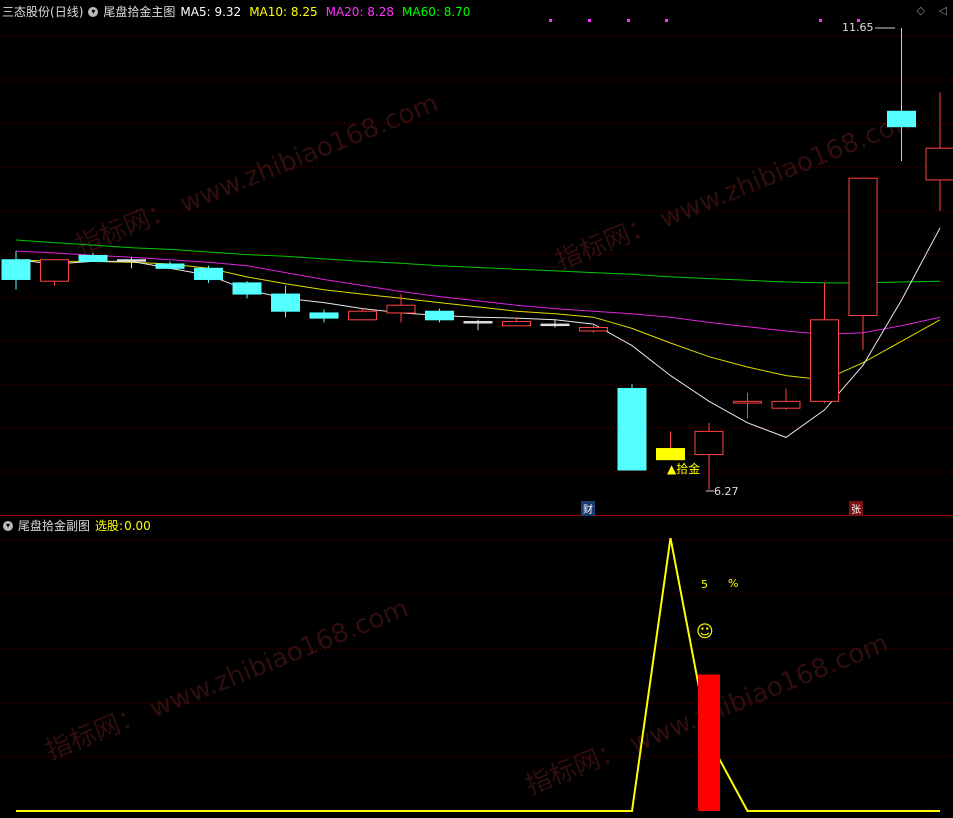 This screenshot has height=818, width=953. What do you see at coordinates (704, 584) in the screenshot?
I see `sub-num-label: 5` at bounding box center [704, 584].